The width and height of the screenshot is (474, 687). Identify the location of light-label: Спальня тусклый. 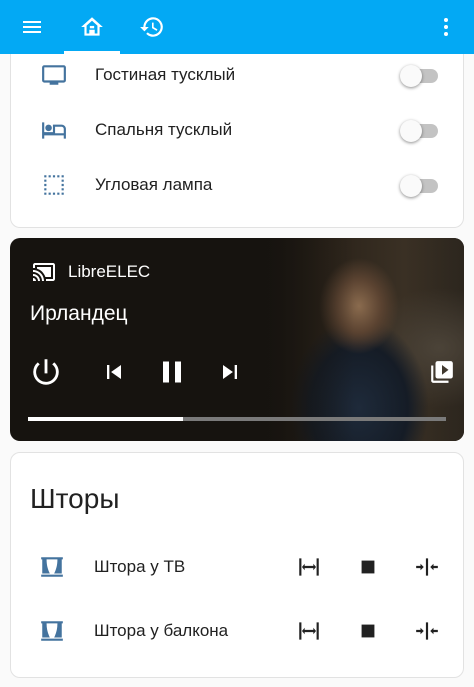
(164, 129).